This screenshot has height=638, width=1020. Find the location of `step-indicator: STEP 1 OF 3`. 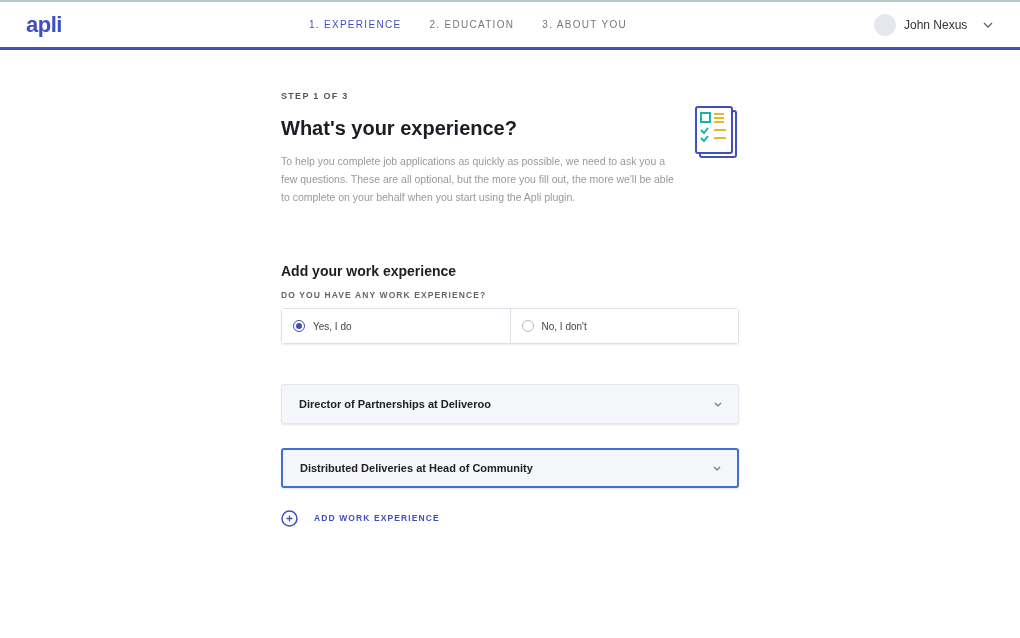

step-indicator: STEP 1 OF 3 is located at coordinates (315, 96).